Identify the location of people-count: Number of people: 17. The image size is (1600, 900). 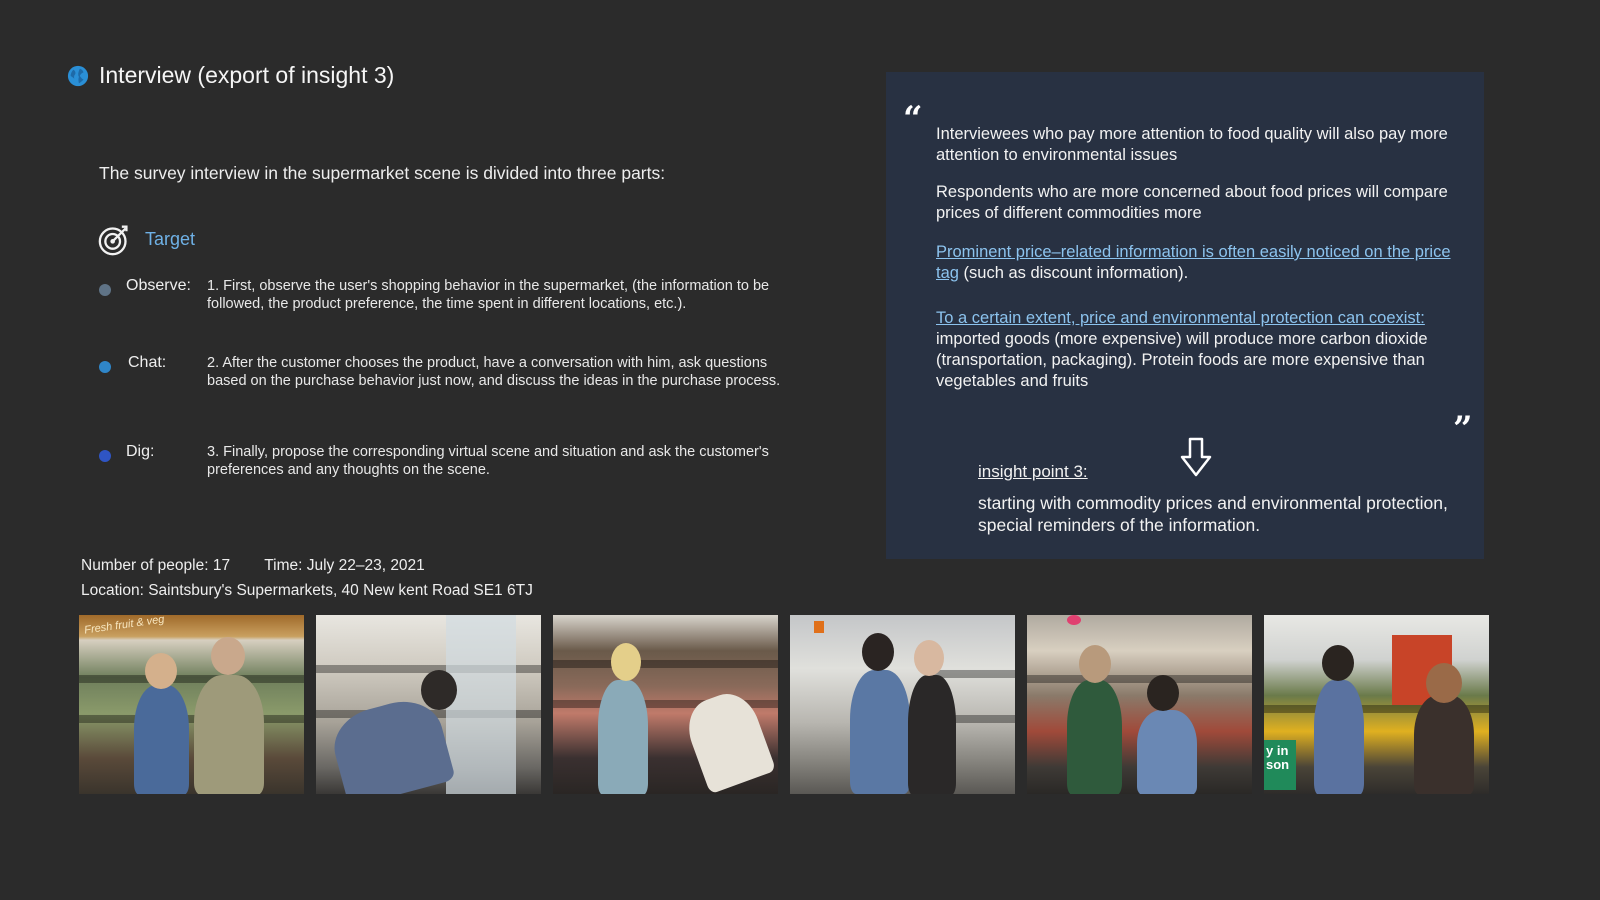
(156, 565).